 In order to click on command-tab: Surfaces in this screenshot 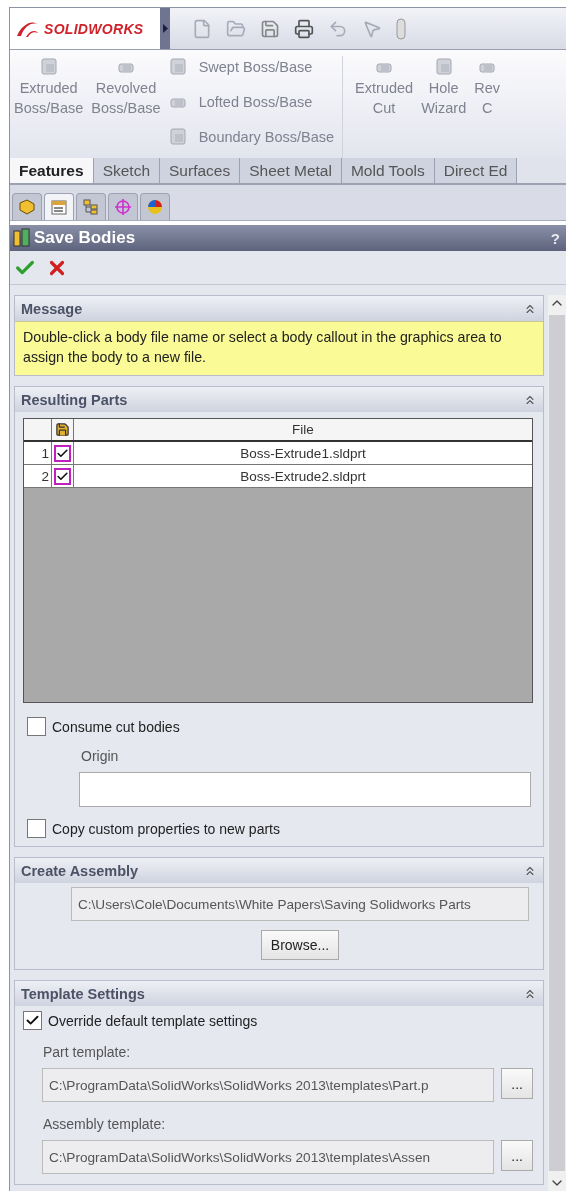, I will do `click(200, 170)`.